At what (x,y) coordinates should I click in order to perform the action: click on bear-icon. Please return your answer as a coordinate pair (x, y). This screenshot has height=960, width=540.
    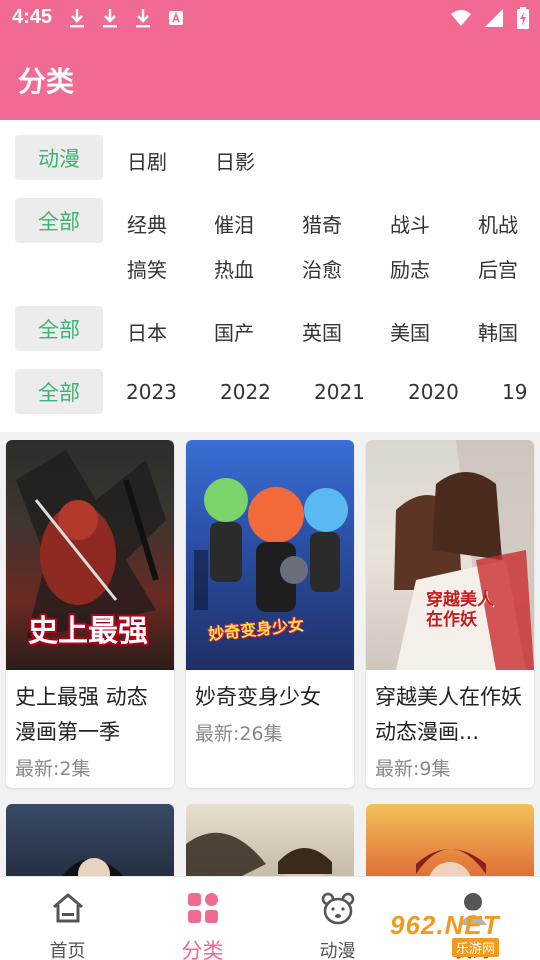
    Looking at the image, I should click on (337, 908).